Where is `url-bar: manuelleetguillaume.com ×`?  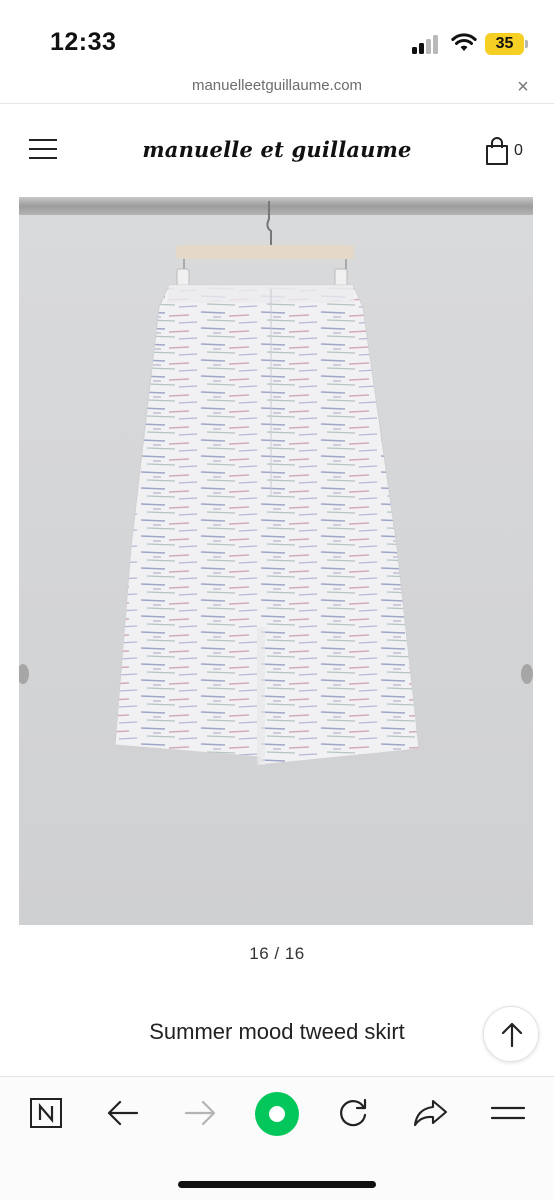
url-bar: manuelleetguillaume.com × is located at coordinates (277, 86).